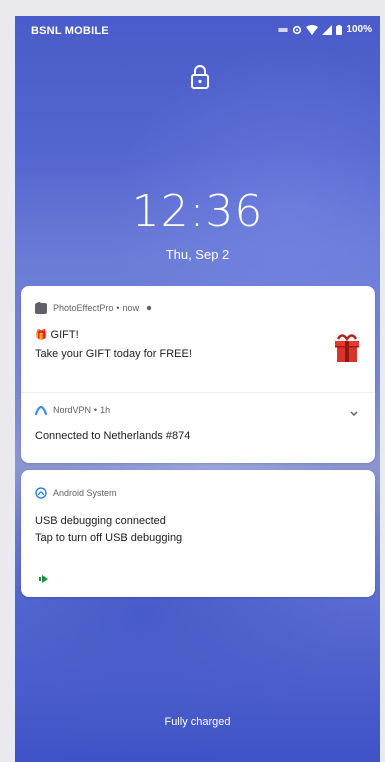 This screenshot has width=385, height=762. Describe the element at coordinates (339, 29) in the screenshot. I see `battery-icon` at that location.